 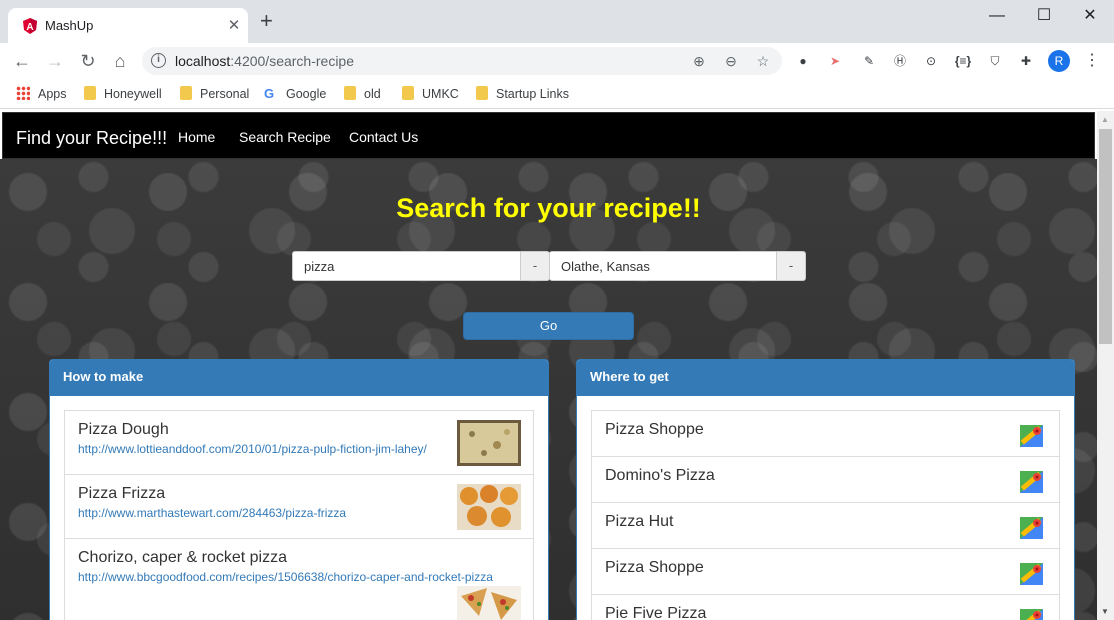 I want to click on bookmark-umkc: UMKC, so click(x=430, y=94).